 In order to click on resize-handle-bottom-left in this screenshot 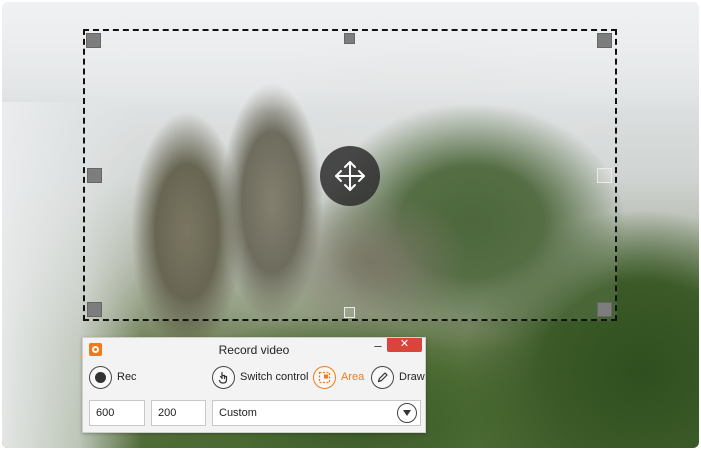, I will do `click(94, 309)`.